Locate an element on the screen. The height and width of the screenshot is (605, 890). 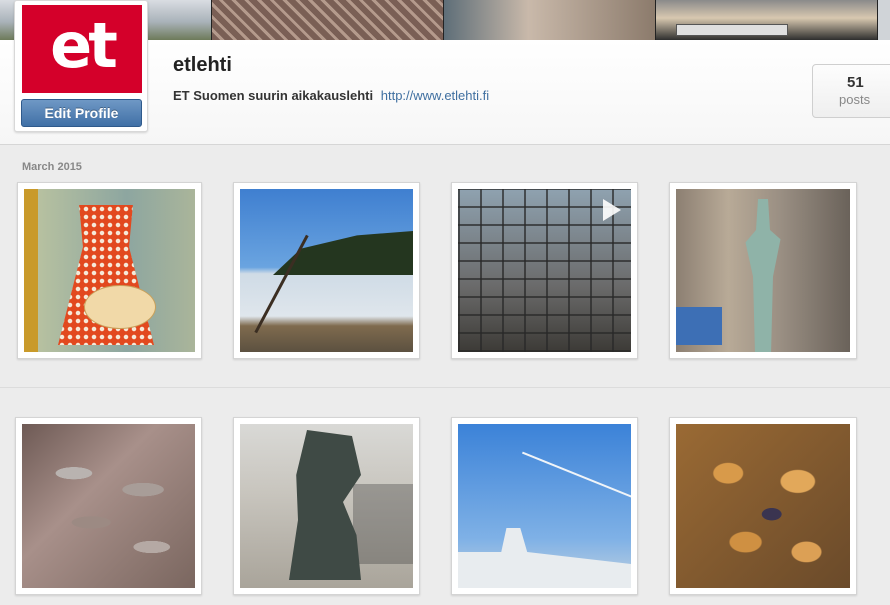
avatar-card: et Edit Profile is located at coordinates (81, 66).